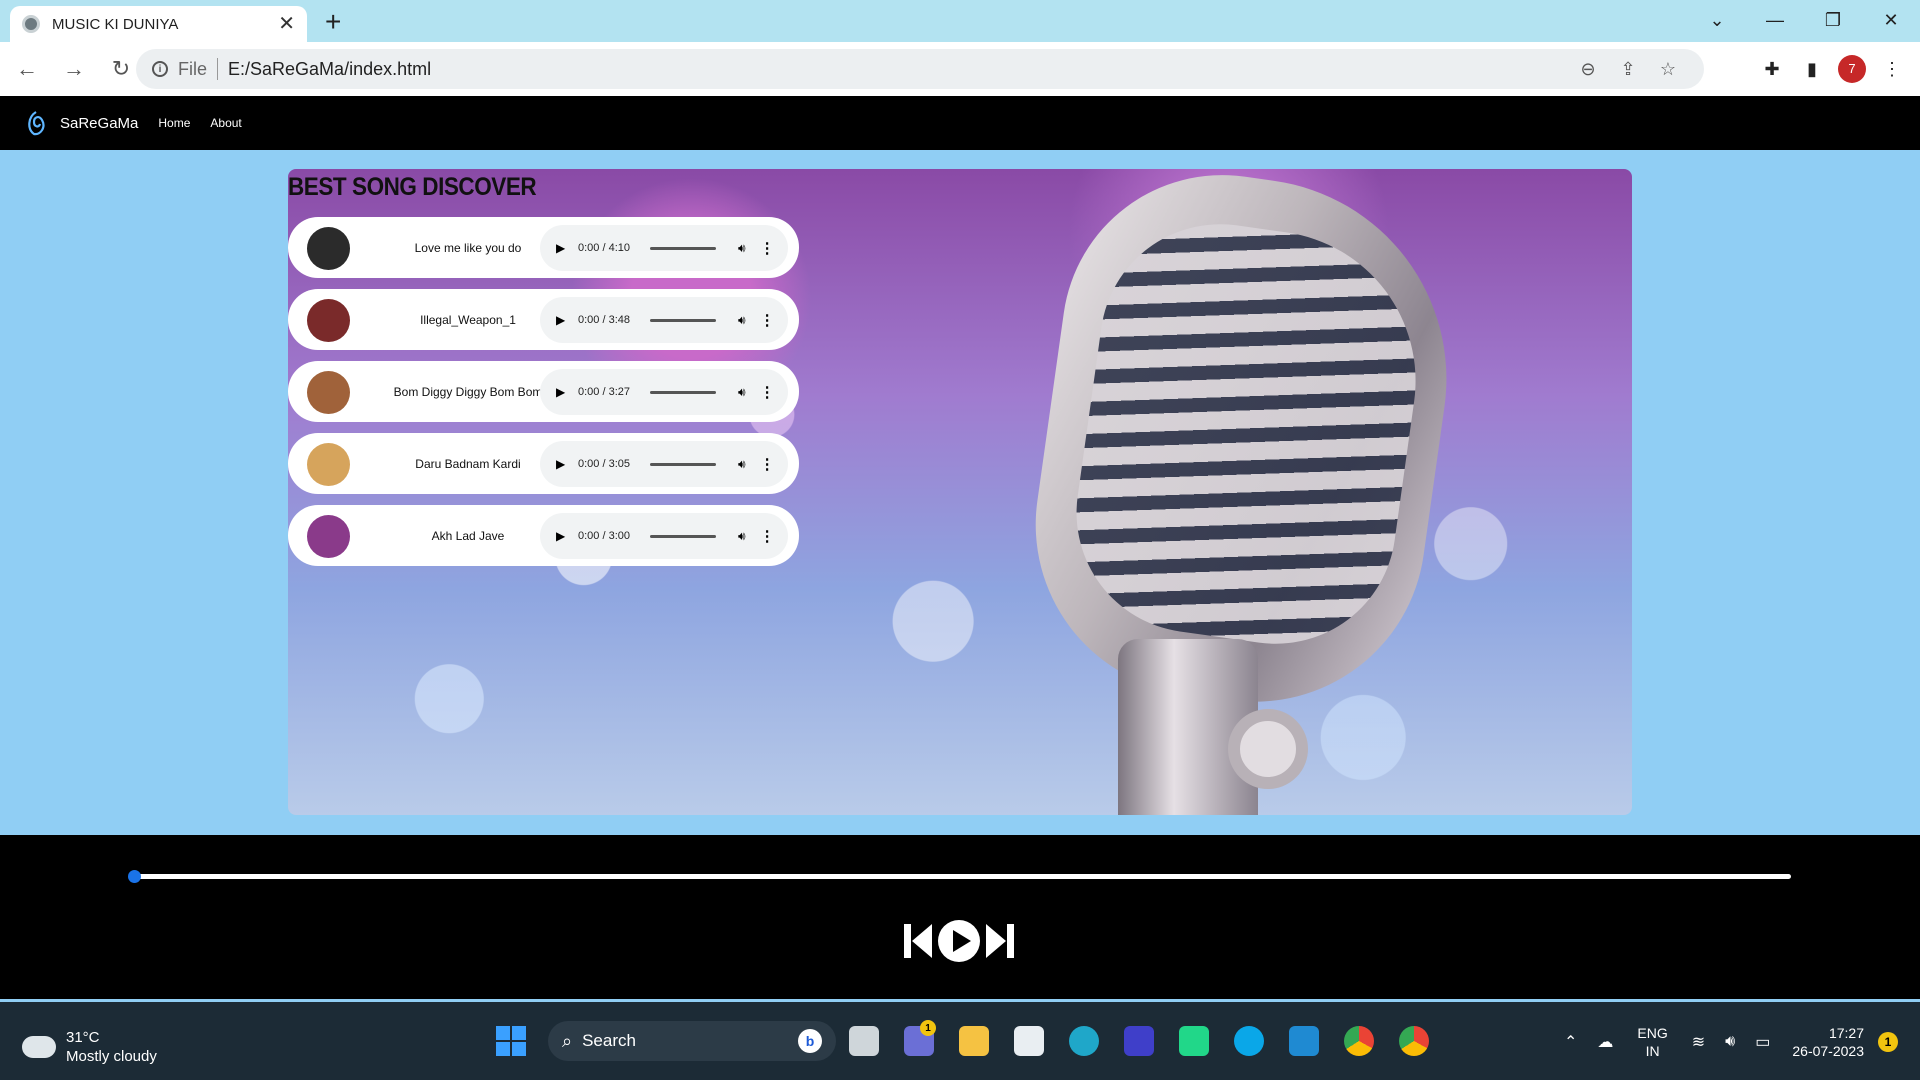 The image size is (1920, 1080). I want to click on nav-about-link: About, so click(225, 123).